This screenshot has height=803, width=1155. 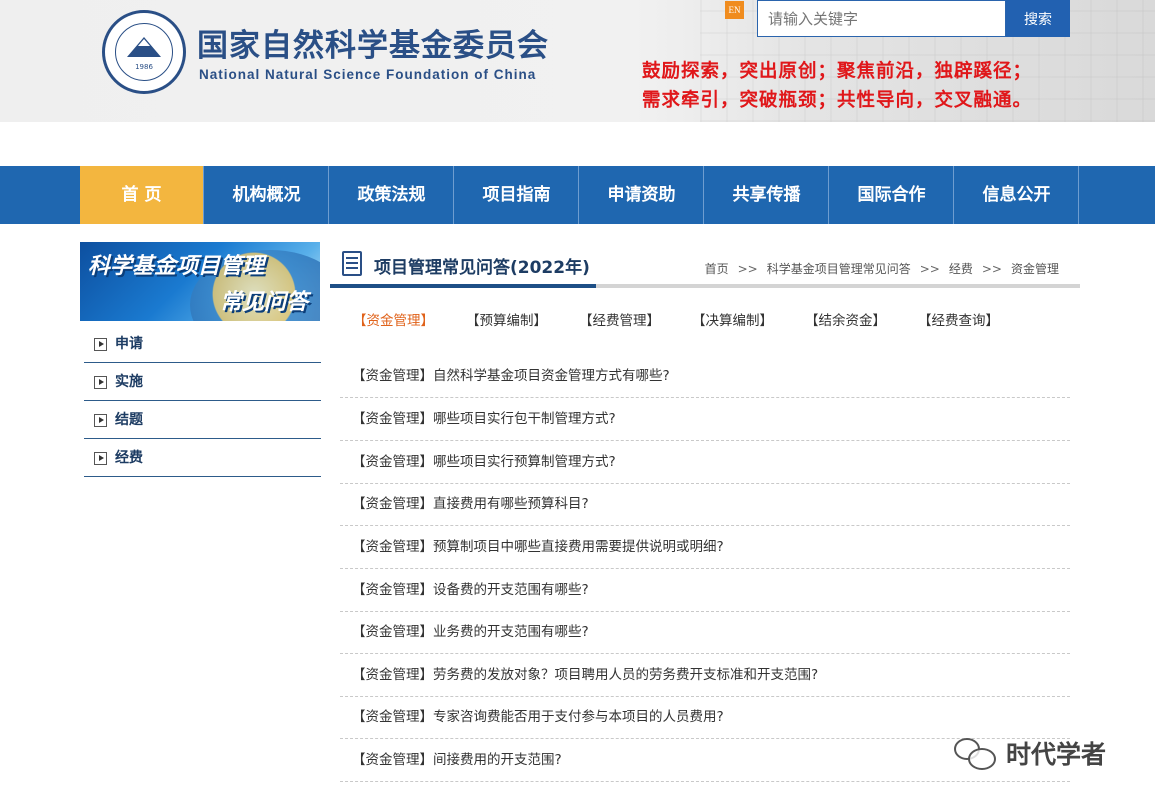 What do you see at coordinates (767, 195) in the screenshot?
I see `nav-item-sharing: 共享传播` at bounding box center [767, 195].